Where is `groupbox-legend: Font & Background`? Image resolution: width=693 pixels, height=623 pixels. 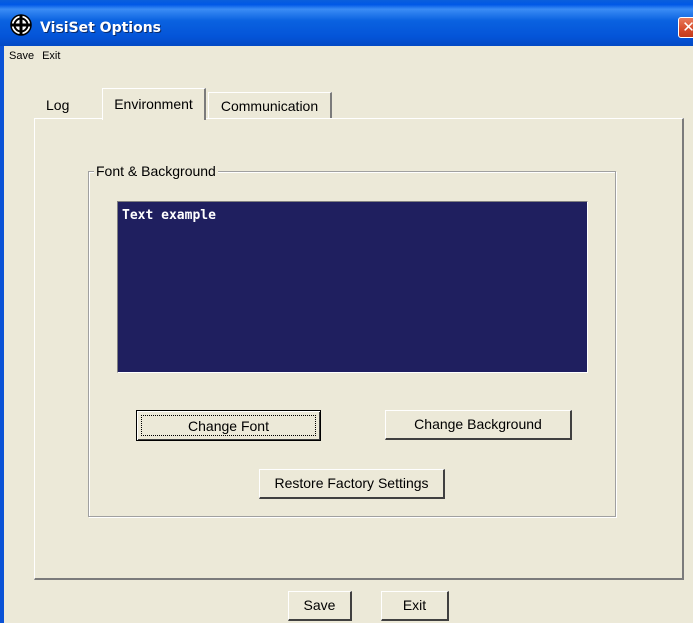
groupbox-legend: Font & Background is located at coordinates (156, 171).